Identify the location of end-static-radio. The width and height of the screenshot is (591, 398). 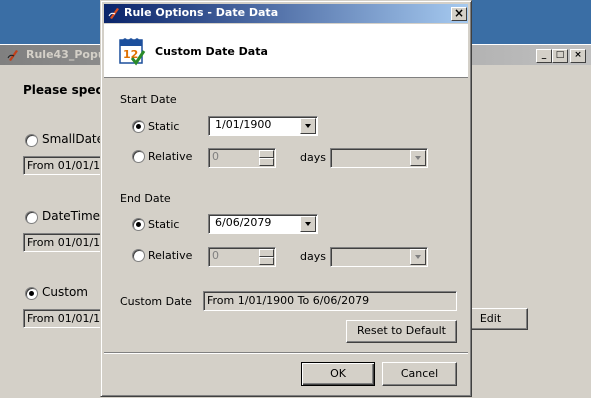
(138, 224).